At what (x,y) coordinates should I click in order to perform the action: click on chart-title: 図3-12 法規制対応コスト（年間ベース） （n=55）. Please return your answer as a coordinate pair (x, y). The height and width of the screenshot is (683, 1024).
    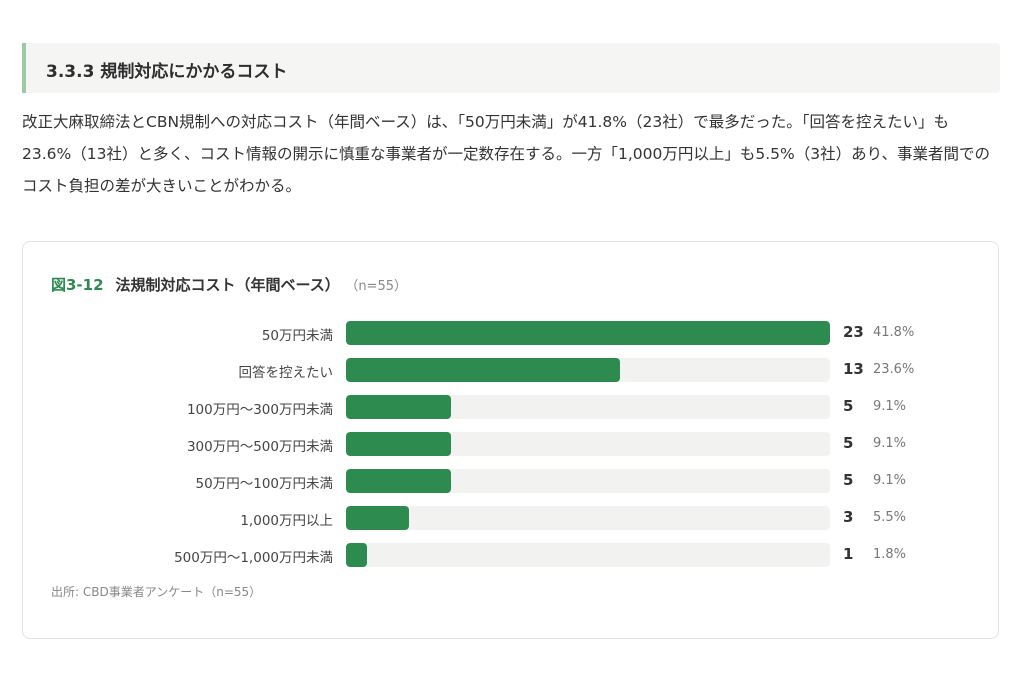
    Looking at the image, I should click on (229, 284).